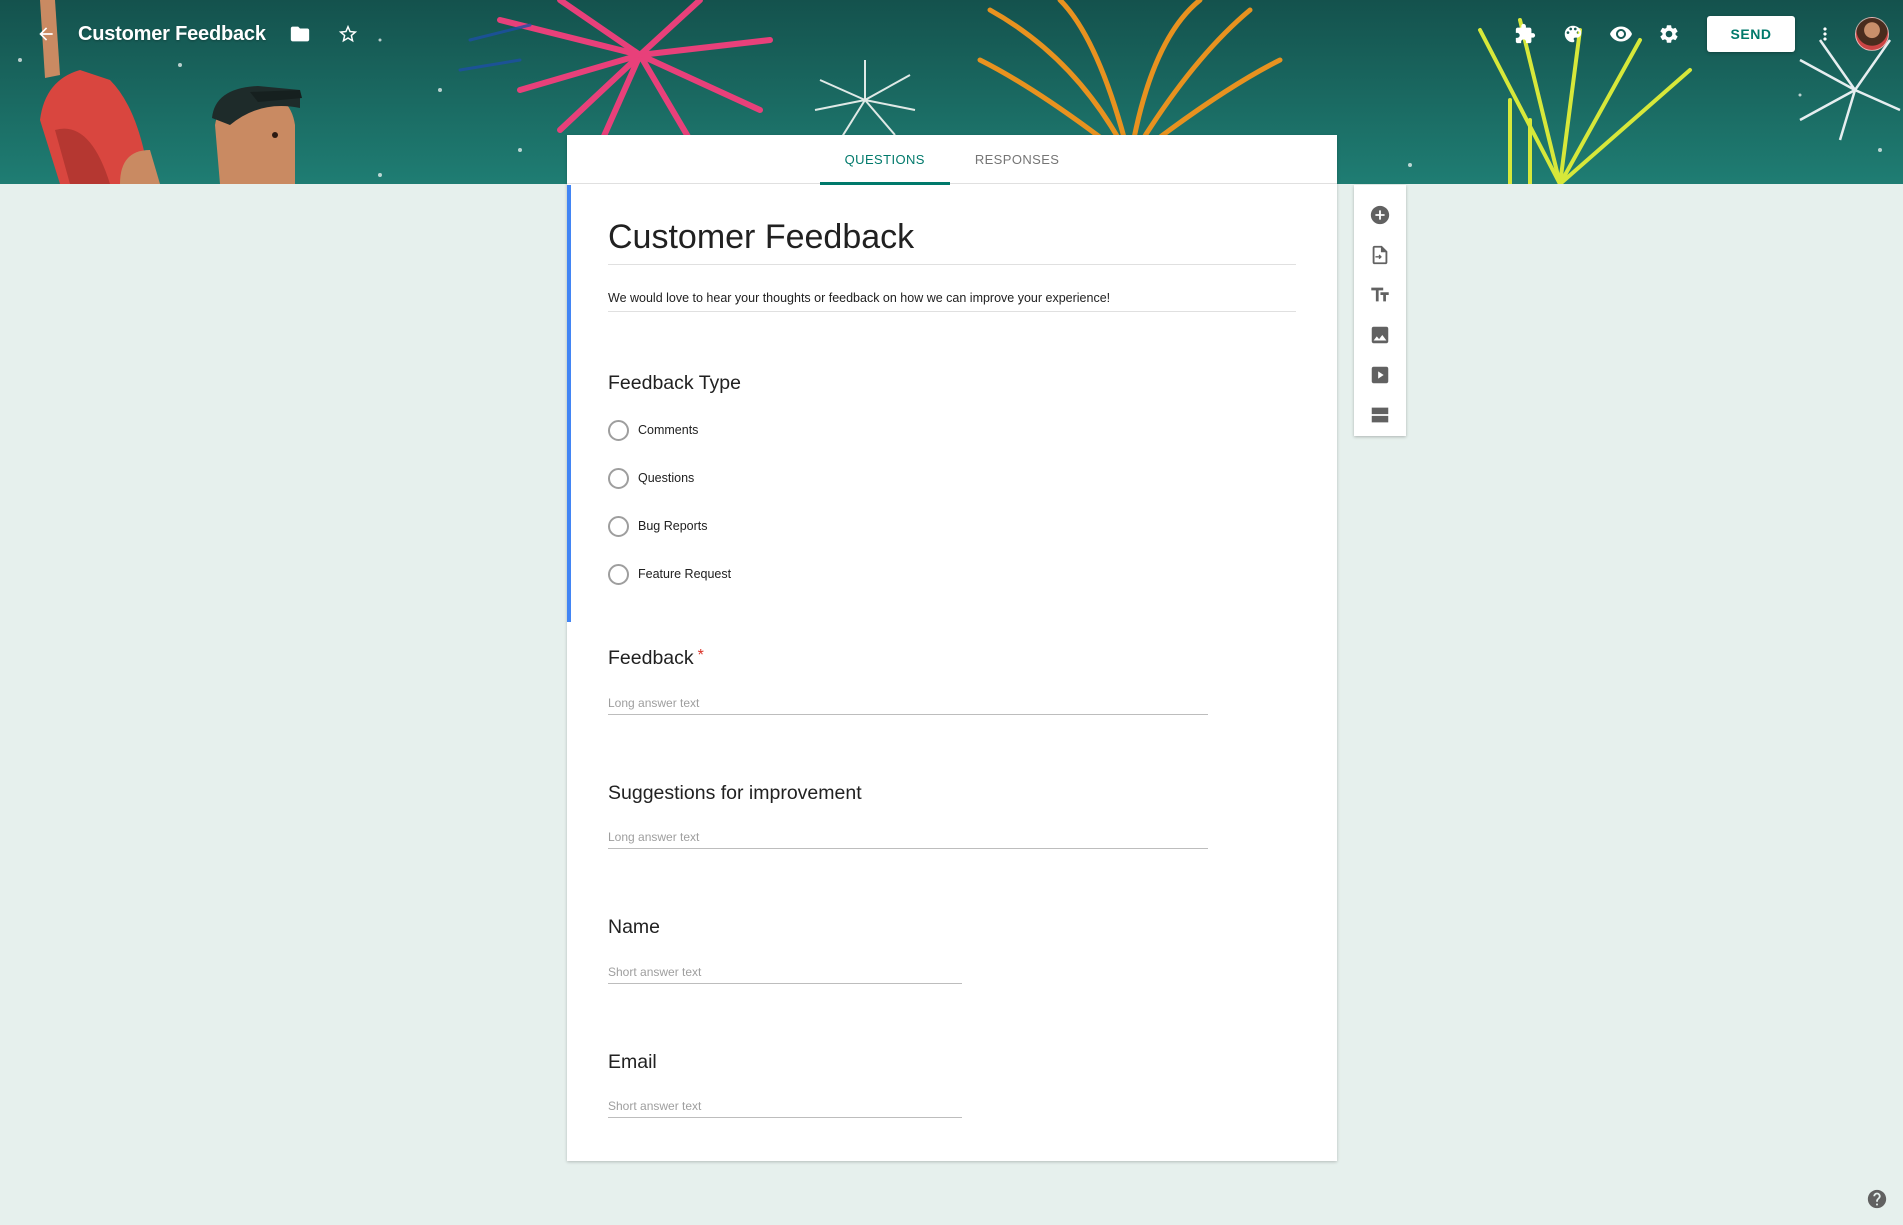 The height and width of the screenshot is (1225, 1903). Describe the element at coordinates (1877, 1201) in the screenshot. I see `help-icon` at that location.